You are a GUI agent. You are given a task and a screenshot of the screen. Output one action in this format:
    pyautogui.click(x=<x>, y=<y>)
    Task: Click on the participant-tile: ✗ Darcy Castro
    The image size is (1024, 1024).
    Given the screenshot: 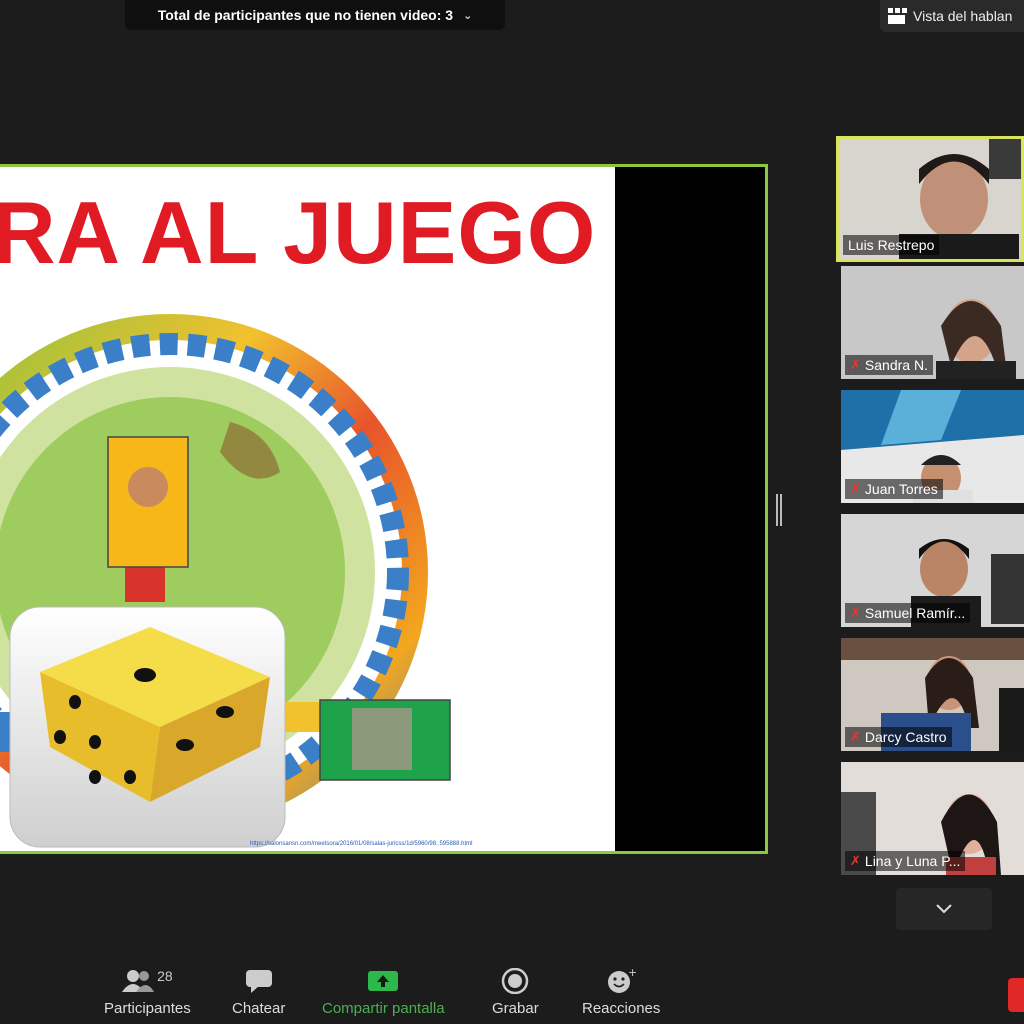 What is the action you would take?
    pyautogui.click(x=932, y=694)
    